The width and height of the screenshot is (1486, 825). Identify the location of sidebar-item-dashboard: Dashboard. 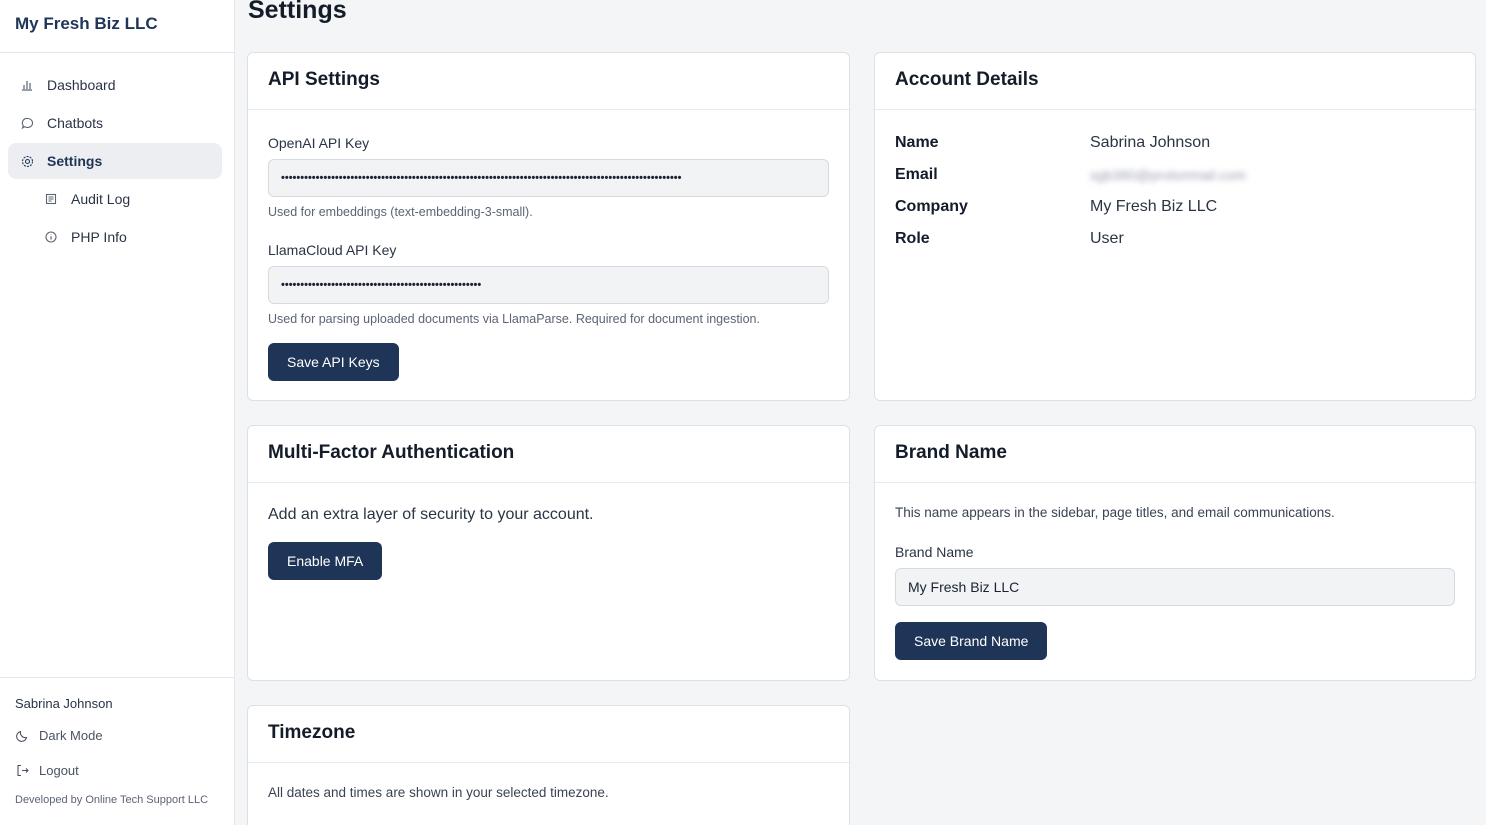
(115, 85).